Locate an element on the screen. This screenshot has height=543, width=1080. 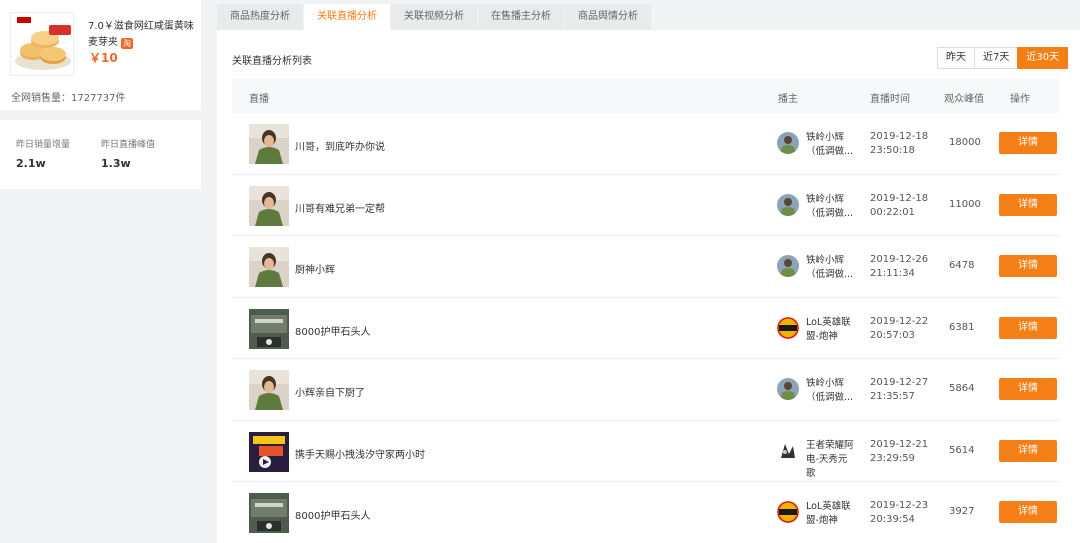
live-time: 2019-12-27 21:35:57 is located at coordinates (899, 390).